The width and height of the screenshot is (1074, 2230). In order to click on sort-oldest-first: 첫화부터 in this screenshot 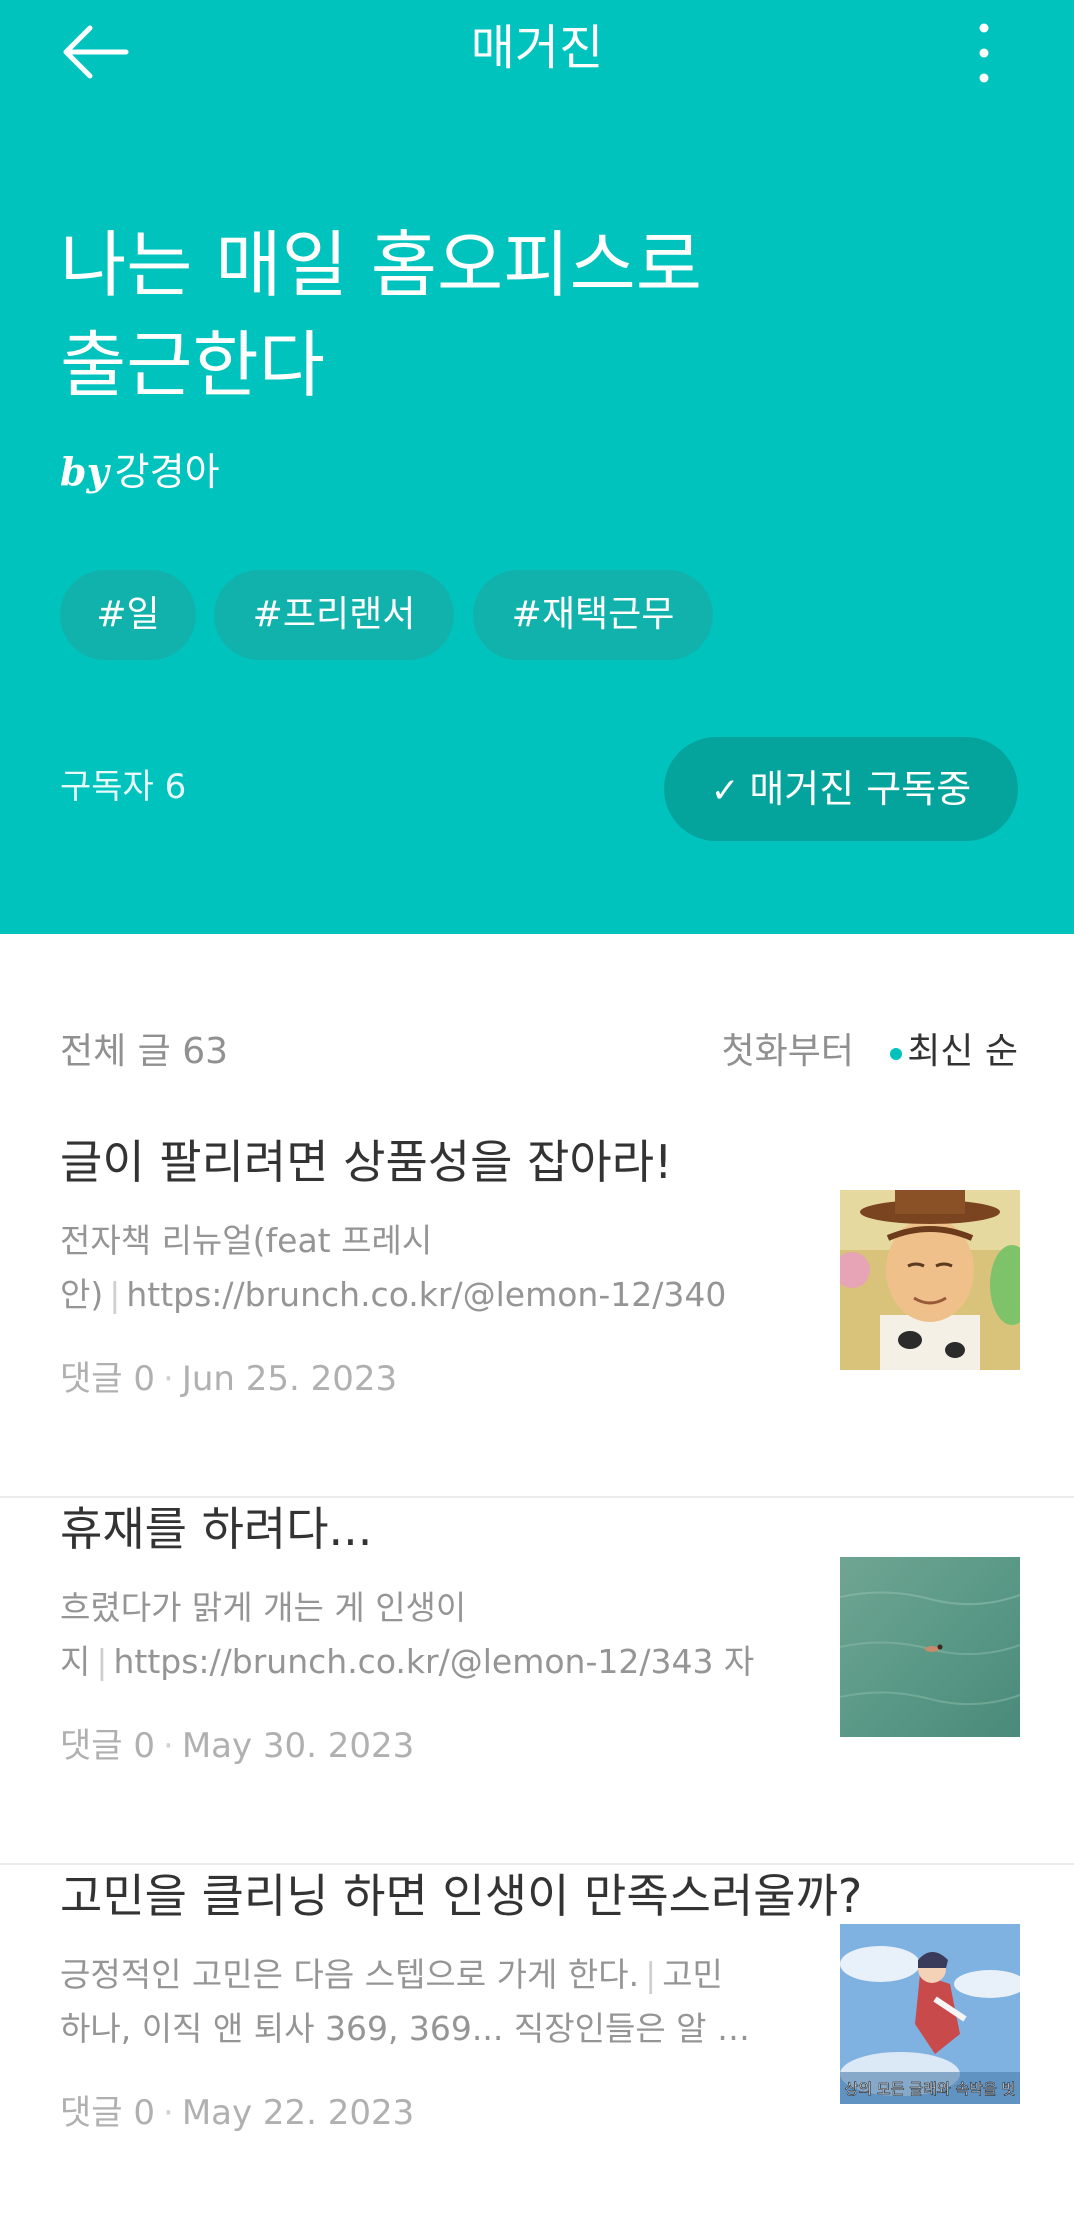, I will do `click(788, 1052)`.